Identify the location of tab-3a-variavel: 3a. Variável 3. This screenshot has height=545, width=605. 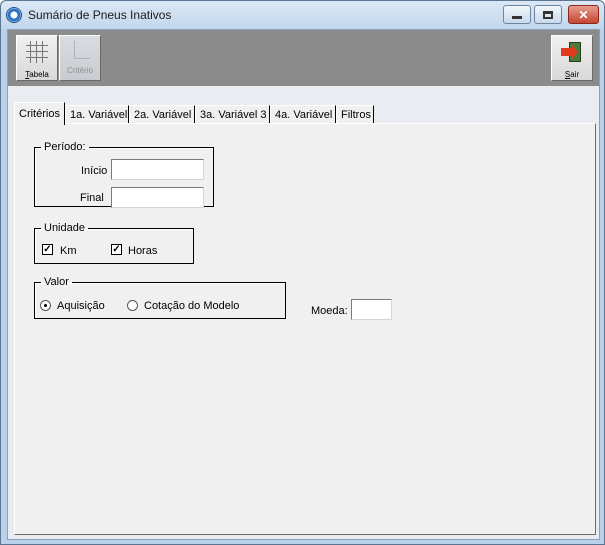
(232, 114).